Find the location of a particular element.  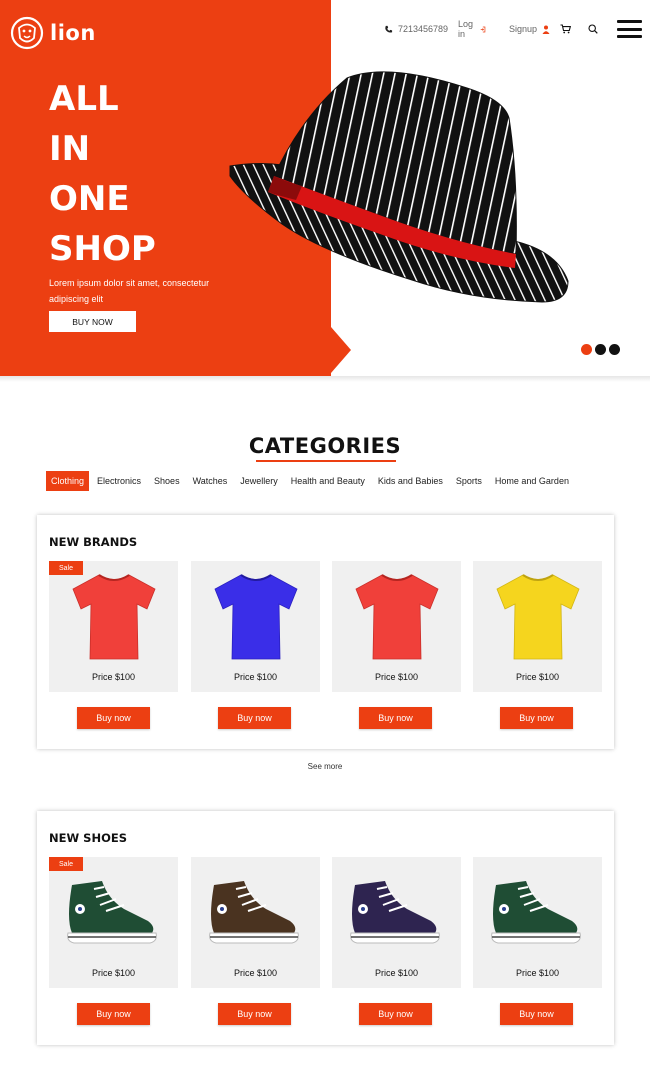

phone-number: 7213456789 is located at coordinates (423, 29).